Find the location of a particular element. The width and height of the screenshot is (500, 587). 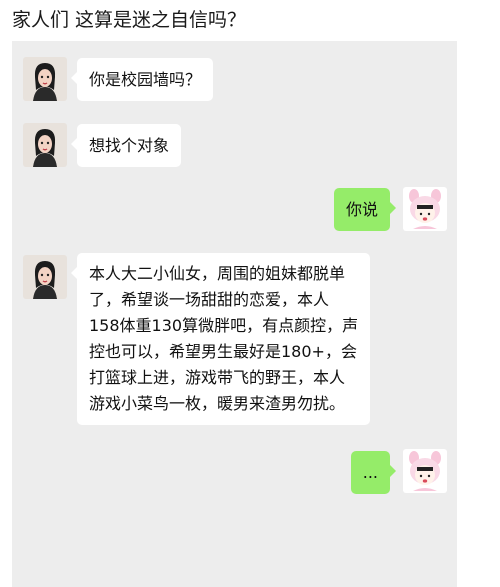

message-line: 打篮球上进，游戏带飞的野王，本人 is located at coordinates (217, 377).